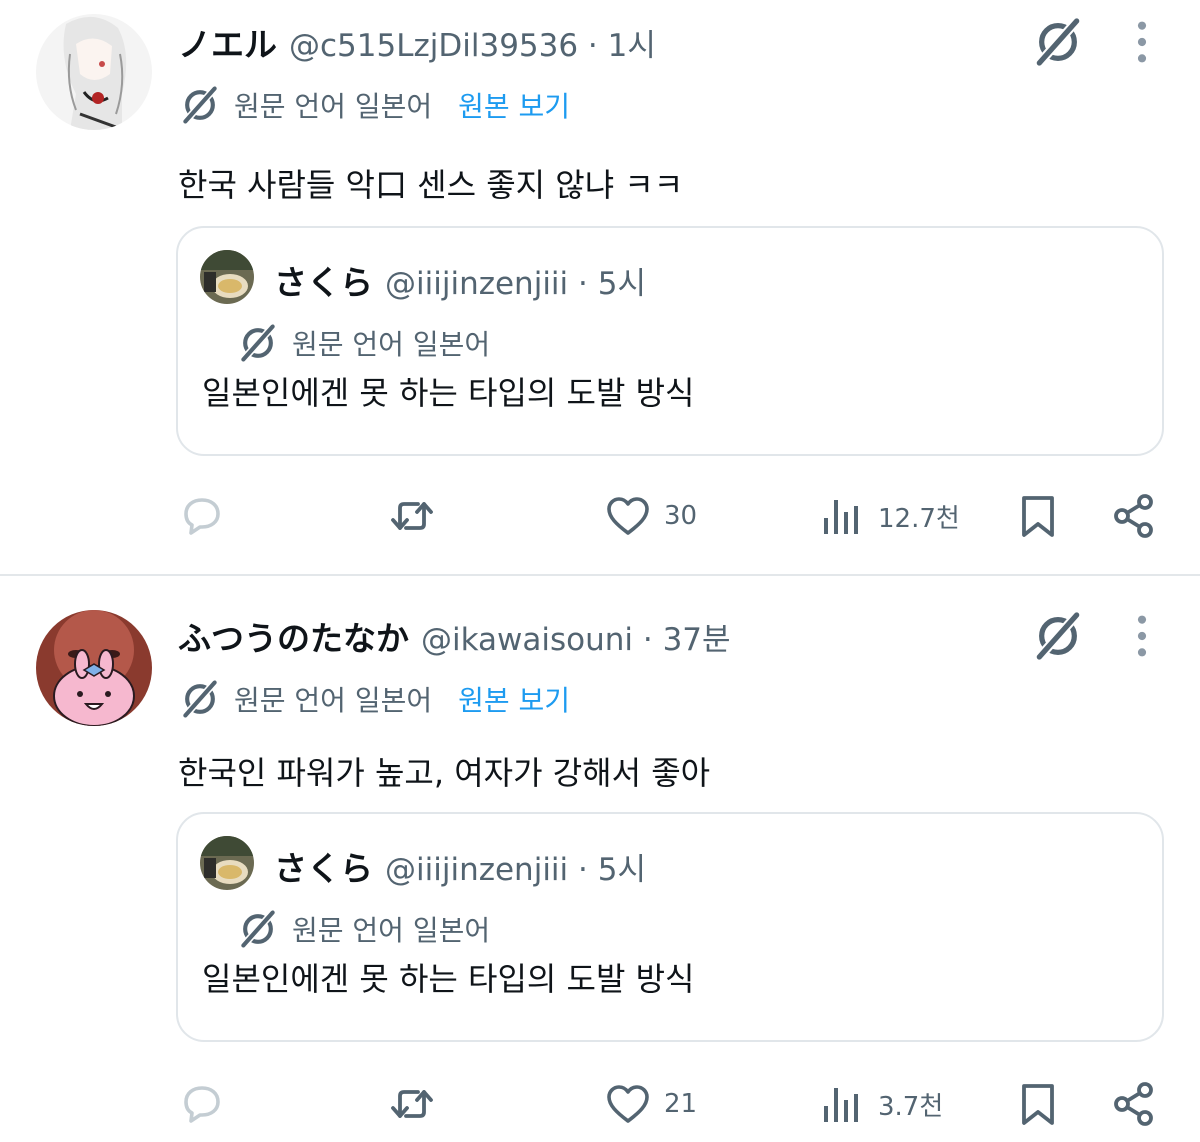 Image resolution: width=1200 pixels, height=1142 pixels. What do you see at coordinates (293, 636) in the screenshot?
I see `display-name: ふつうのたなか` at bounding box center [293, 636].